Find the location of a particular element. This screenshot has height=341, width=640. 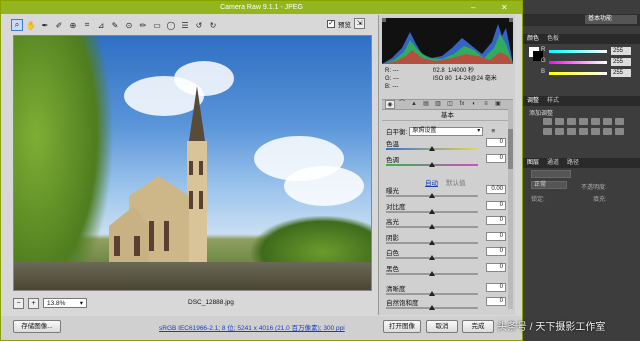

zoom-icon: ⌕ is located at coordinates (17, 25).